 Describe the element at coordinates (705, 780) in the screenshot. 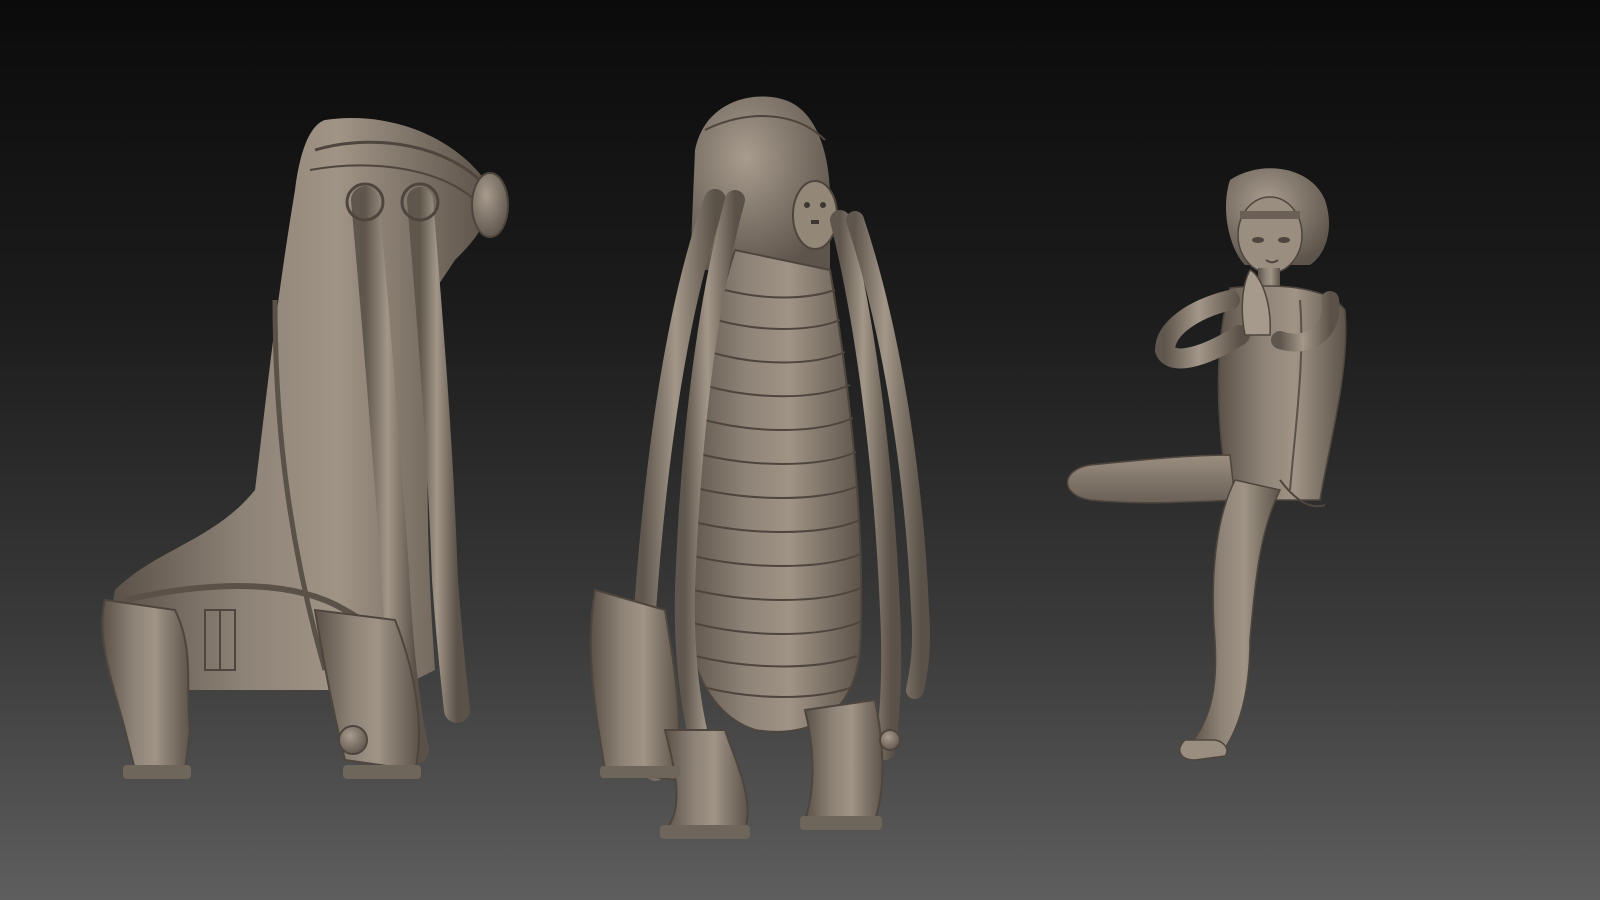

I see `creature-front-mid-leg` at that location.